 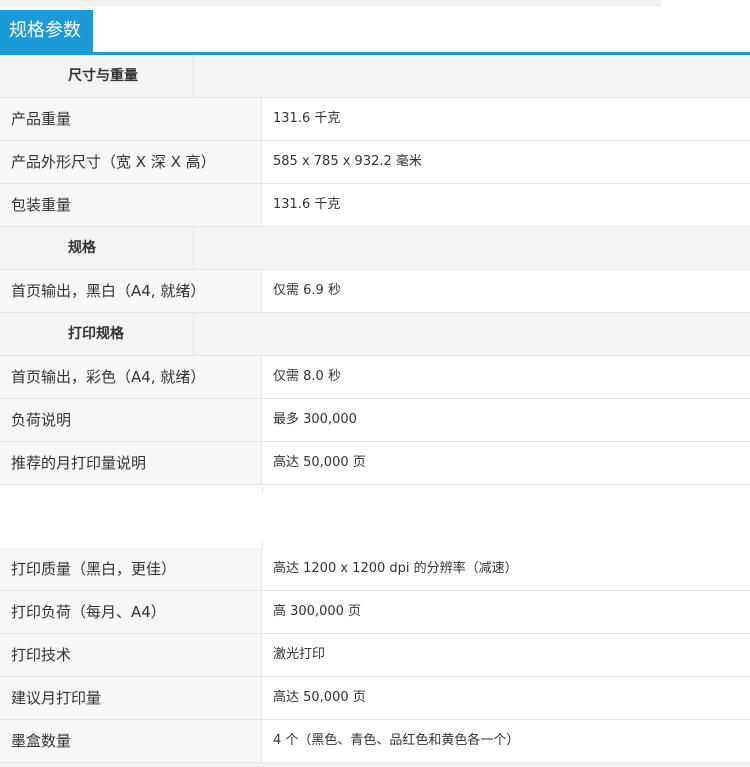 I want to click on spec-row: 打印技术 激光打印, so click(x=375, y=655).